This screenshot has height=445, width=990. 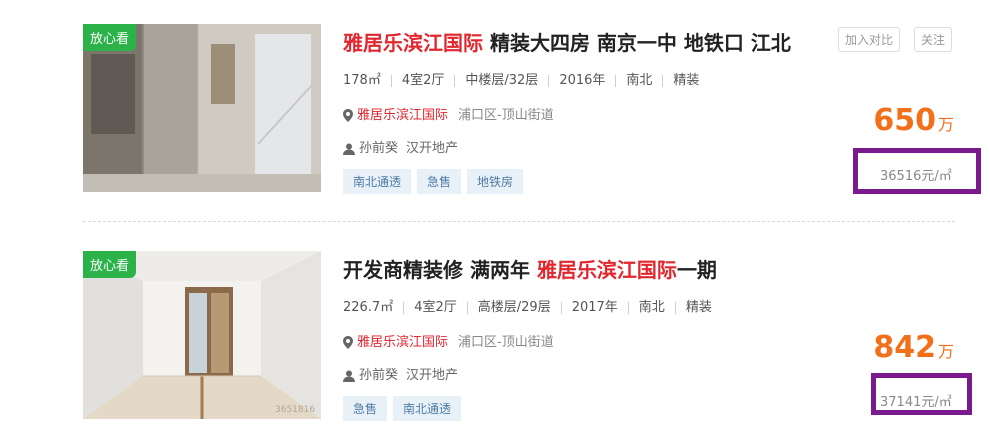 What do you see at coordinates (637, 43) in the screenshot?
I see `title-text: 精装大四房 南京一中 地铁口 江北` at bounding box center [637, 43].